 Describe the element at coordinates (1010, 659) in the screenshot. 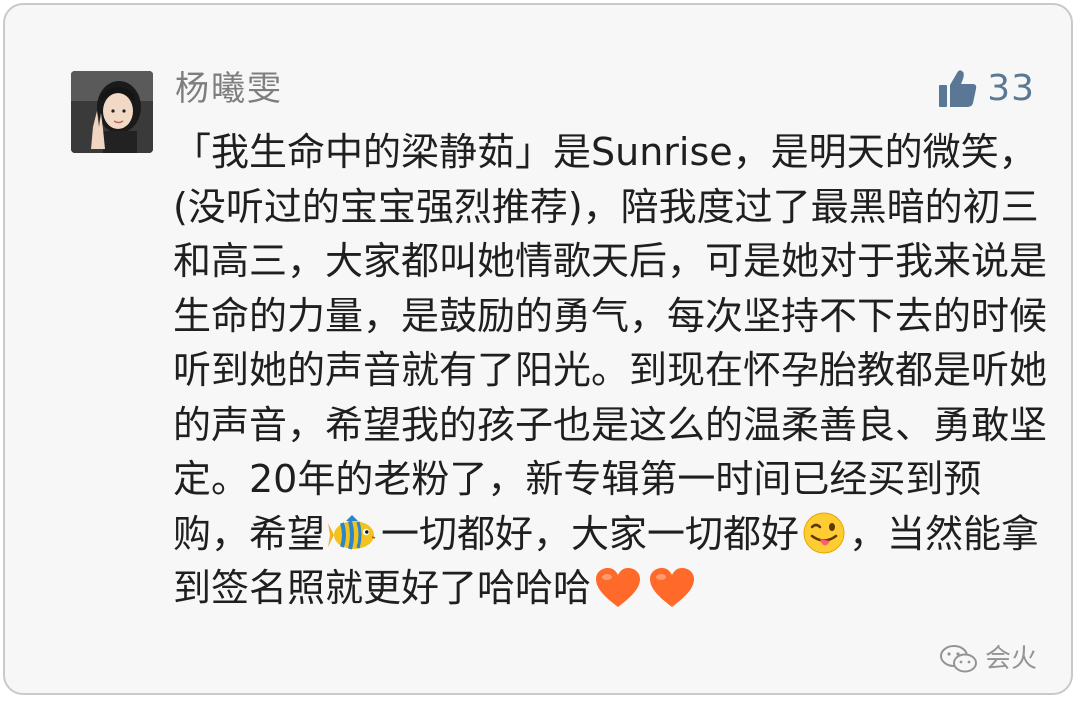

I see `watermark-label: 会火` at that location.